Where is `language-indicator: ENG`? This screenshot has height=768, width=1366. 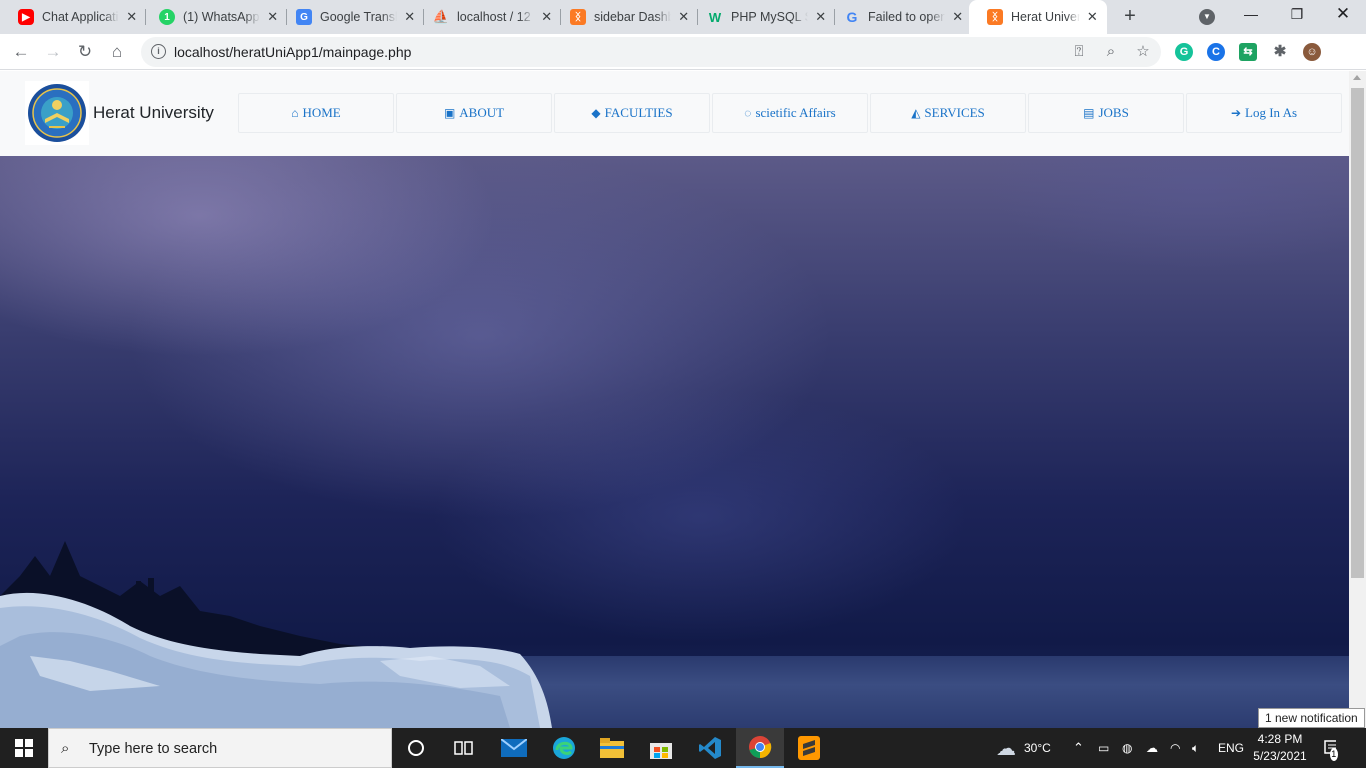
language-indicator: ENG is located at coordinates (1231, 748).